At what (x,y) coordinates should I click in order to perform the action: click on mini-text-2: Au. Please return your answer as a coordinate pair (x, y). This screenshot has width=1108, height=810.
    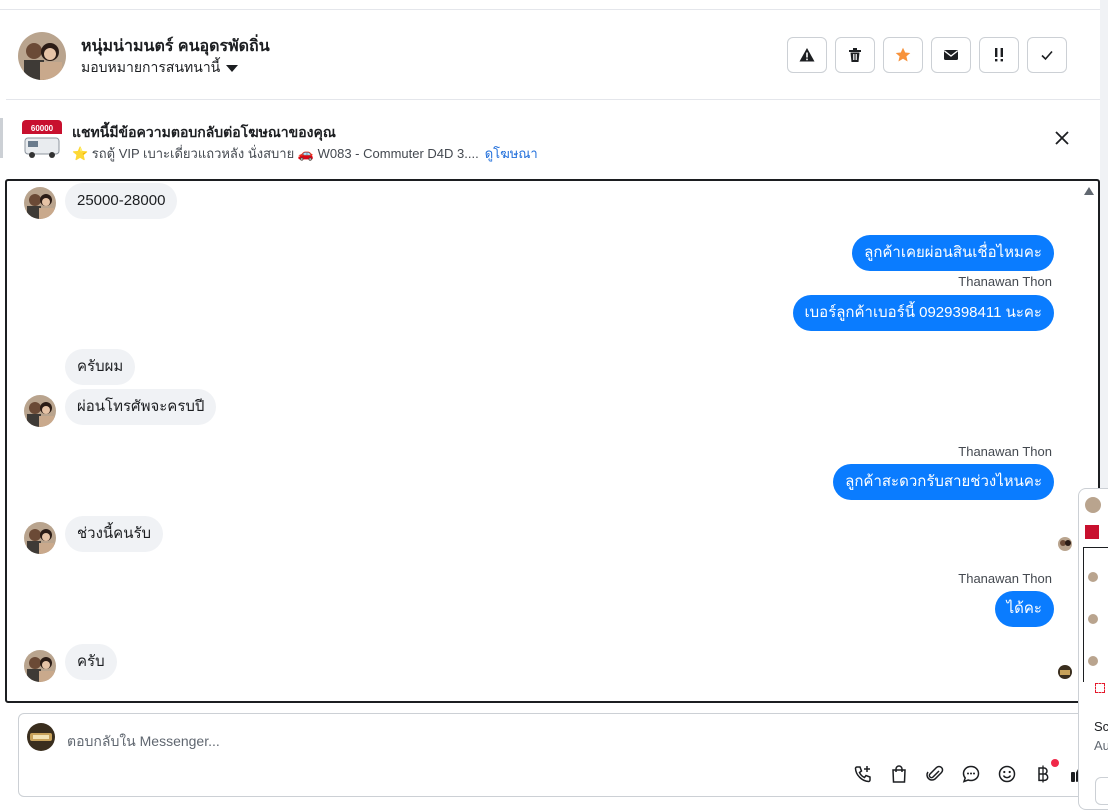
    Looking at the image, I should click on (1101, 745).